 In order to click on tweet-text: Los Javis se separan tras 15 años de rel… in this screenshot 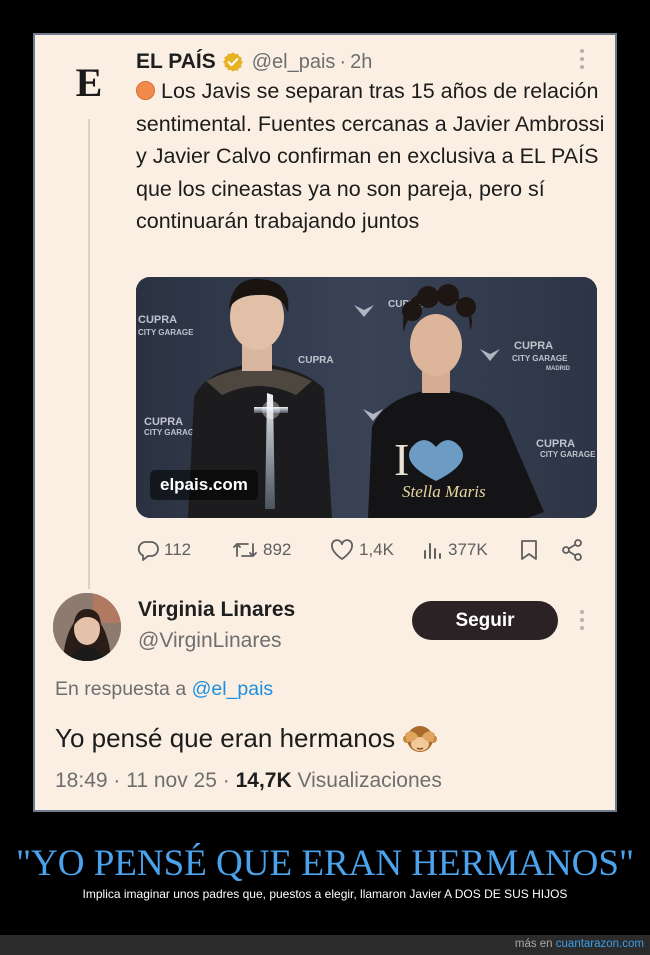, I will do `click(371, 156)`.